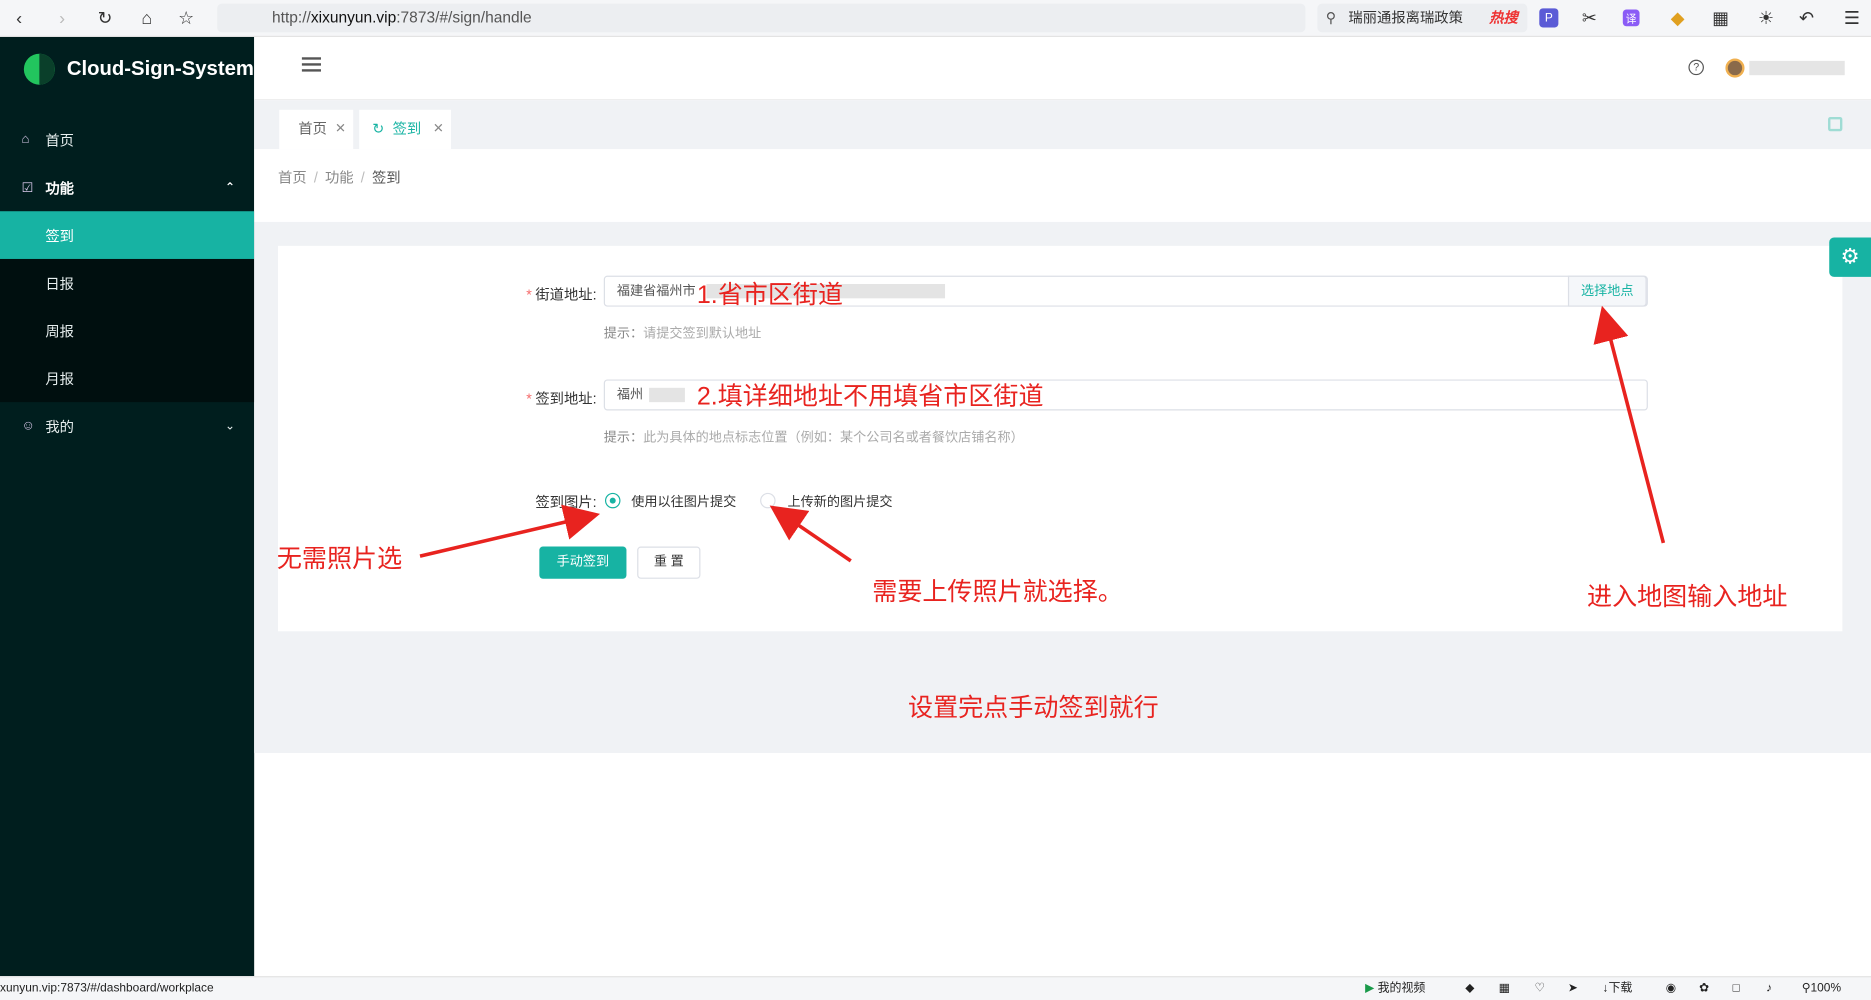 This screenshot has height=1000, width=1871. Describe the element at coordinates (561, 295) in the screenshot. I see `street-address-label: * 街道地址:` at that location.